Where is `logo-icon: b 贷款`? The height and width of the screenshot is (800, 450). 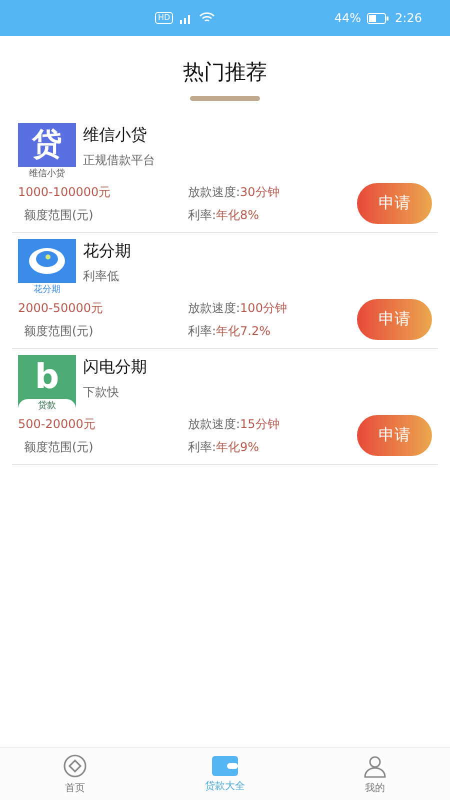 logo-icon: b 贷款 is located at coordinates (47, 384).